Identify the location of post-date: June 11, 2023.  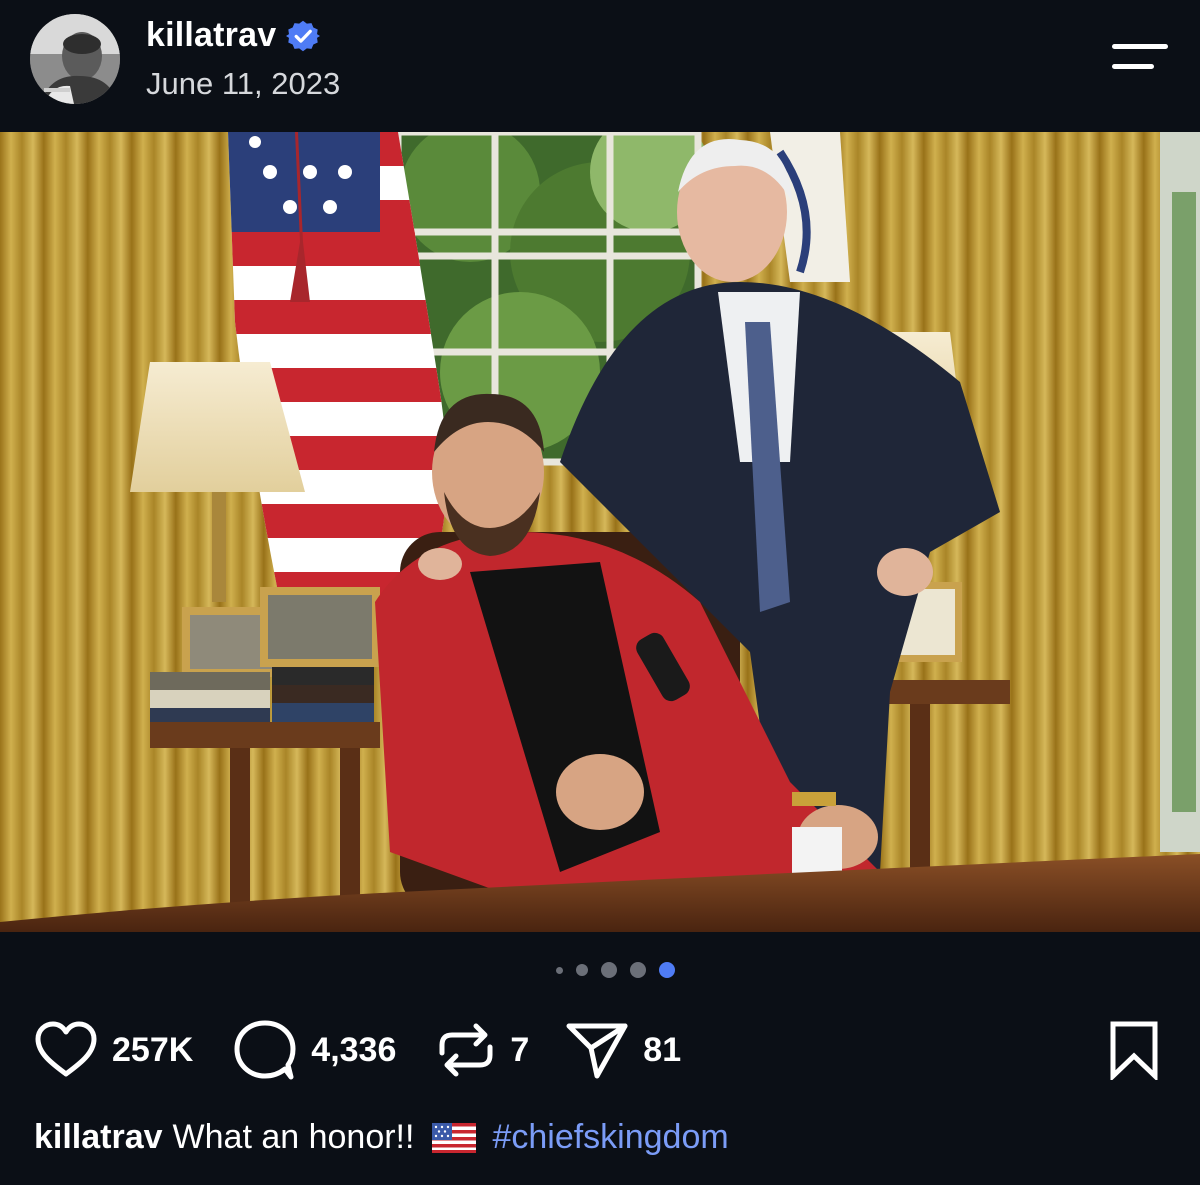
(243, 83).